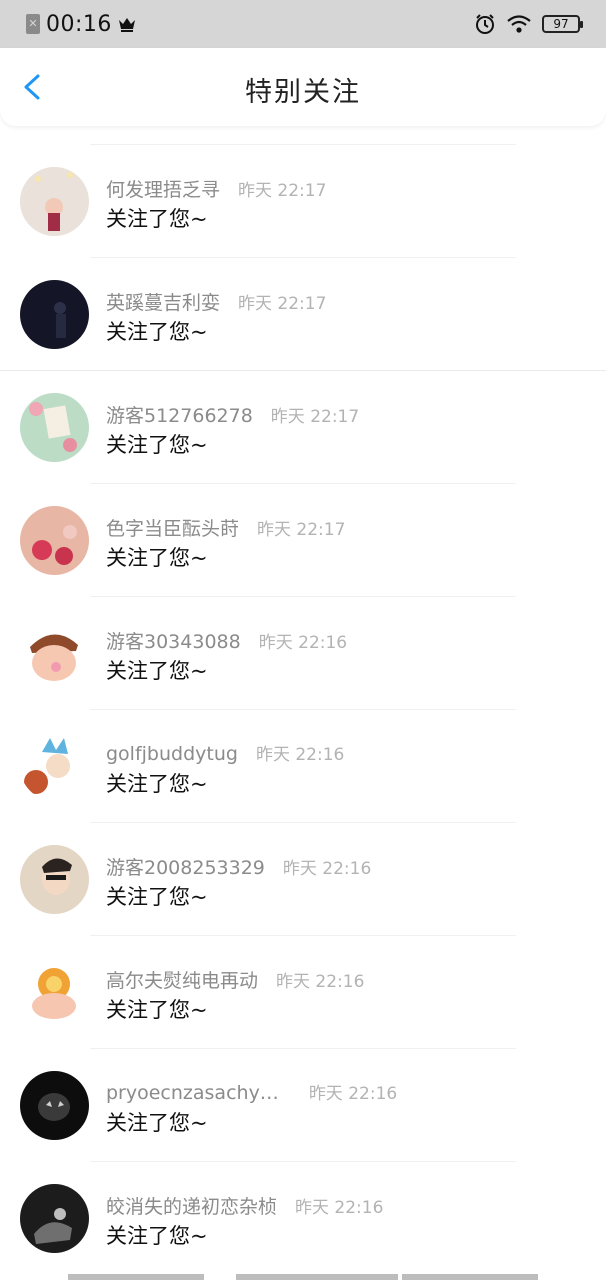 Image resolution: width=606 pixels, height=1280 pixels. I want to click on list-item: 高尔夫熨纯电再动 昨天 22:16 关注了您~, so click(303, 992).